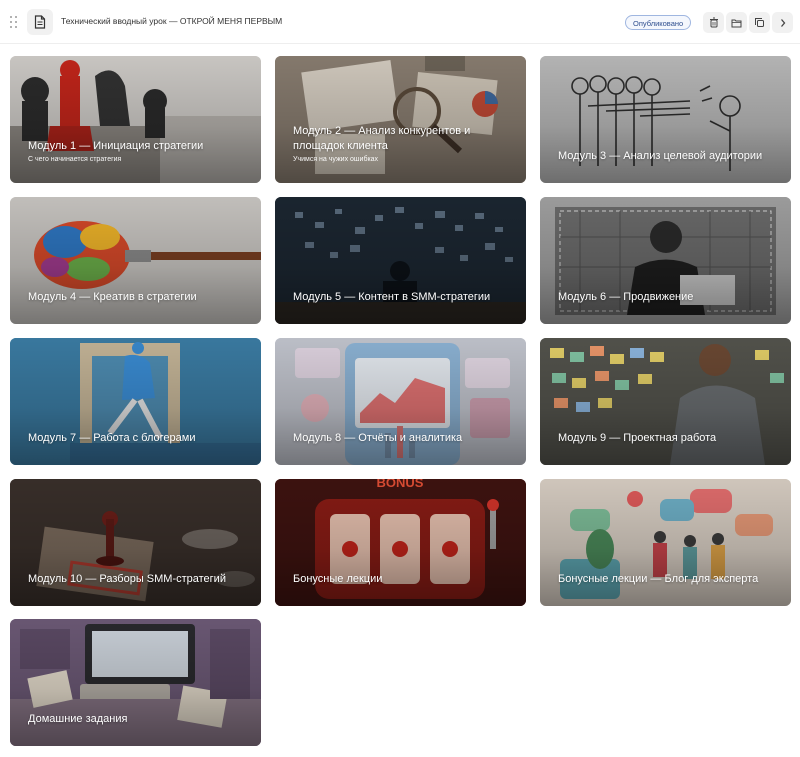 Image resolution: width=800 pixels, height=757 pixels. Describe the element at coordinates (75, 159) in the screenshot. I see `module-subtitle: С чего начинается стратегия` at that location.